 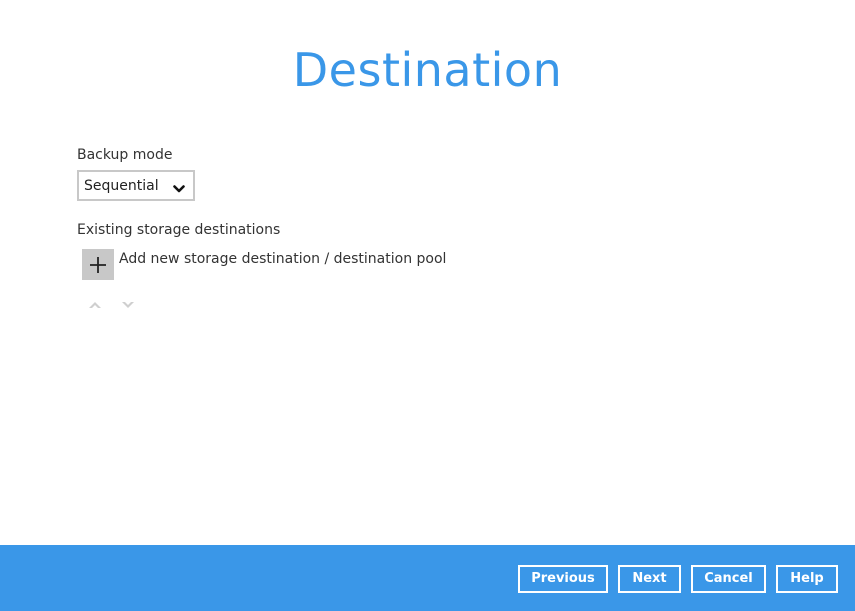 I want to click on backup-mode-select: Sequential, so click(x=136, y=185).